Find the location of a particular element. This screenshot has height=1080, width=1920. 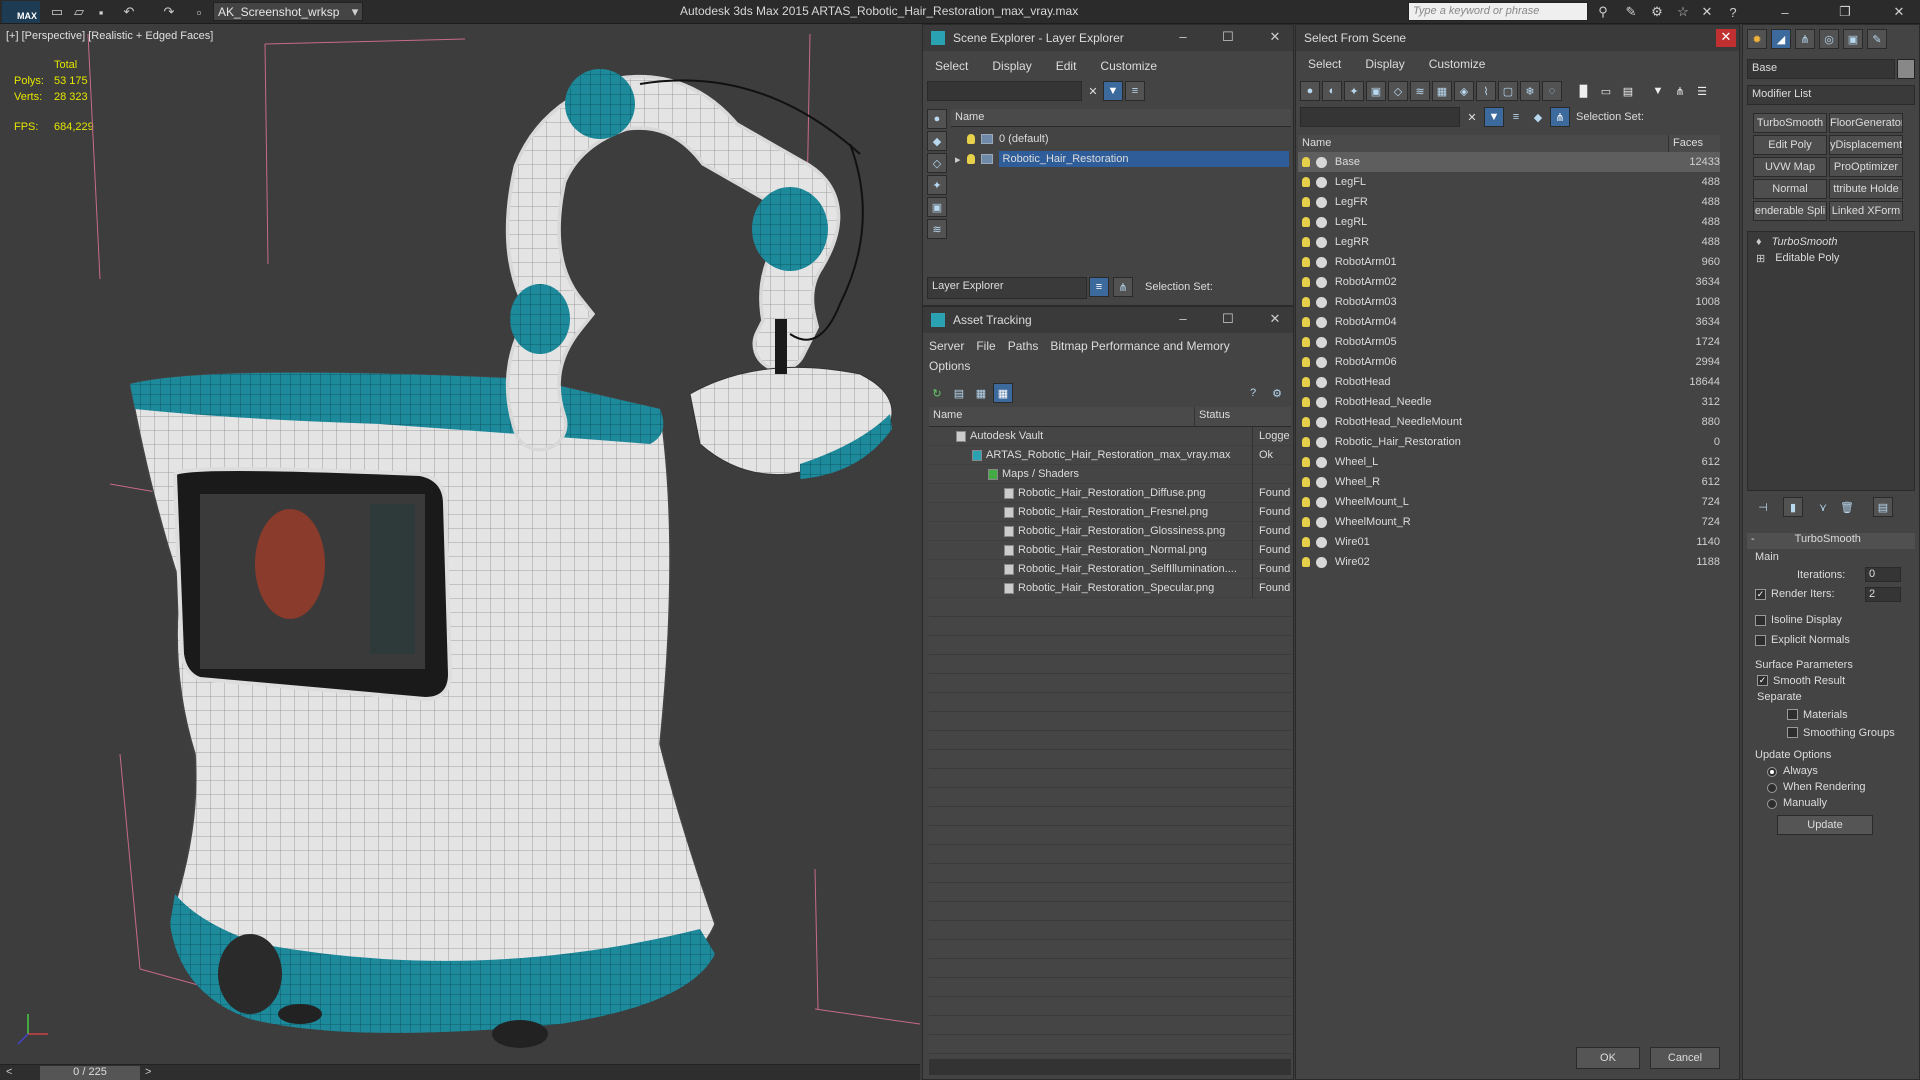

expand-arrow-icon: ▸ is located at coordinates (958, 159).